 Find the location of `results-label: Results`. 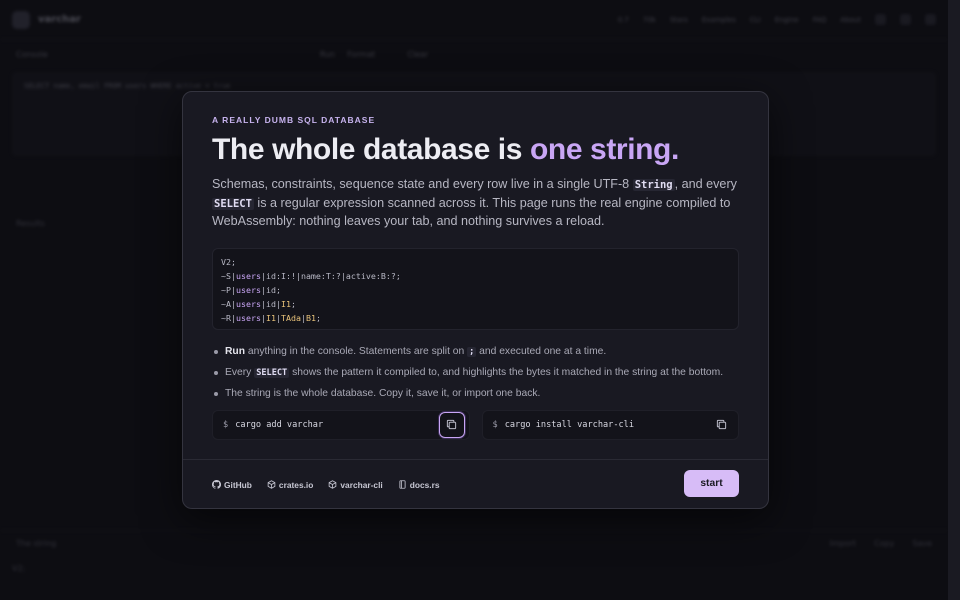

results-label: Results is located at coordinates (30, 223).